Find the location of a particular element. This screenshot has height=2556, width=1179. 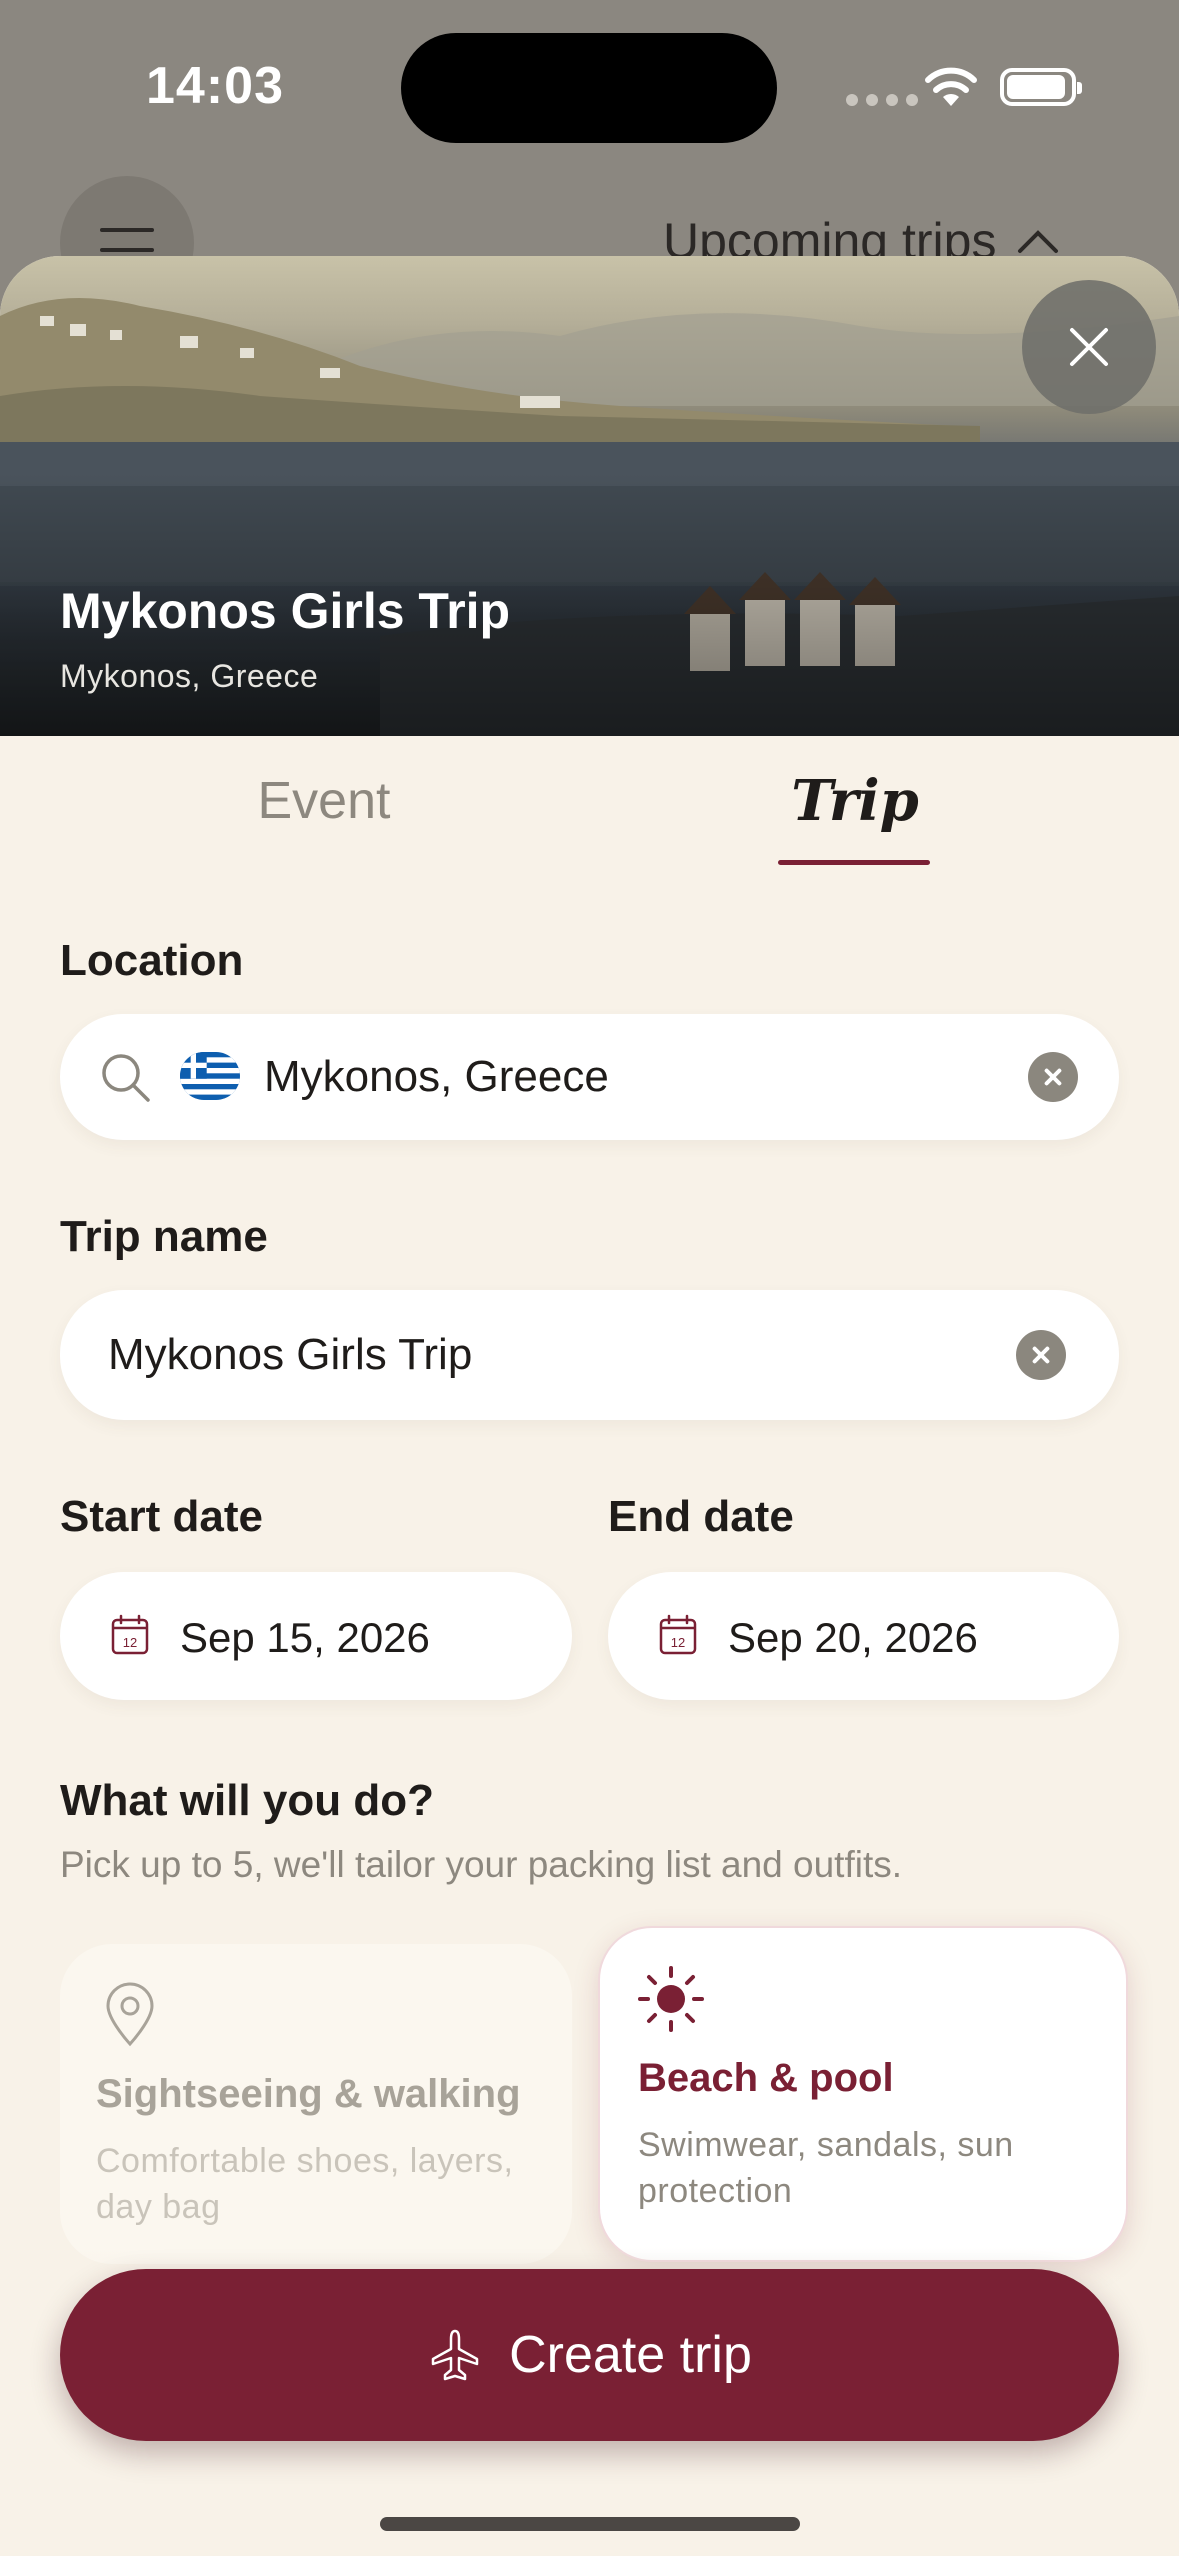

start-date-label: Start date is located at coordinates (161, 1516).